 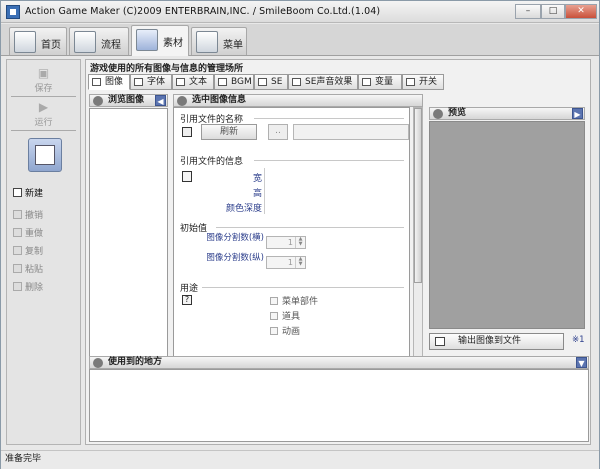 What do you see at coordinates (160, 100) in the screenshot?
I see `collapse-left-icon: ◀` at bounding box center [160, 100].